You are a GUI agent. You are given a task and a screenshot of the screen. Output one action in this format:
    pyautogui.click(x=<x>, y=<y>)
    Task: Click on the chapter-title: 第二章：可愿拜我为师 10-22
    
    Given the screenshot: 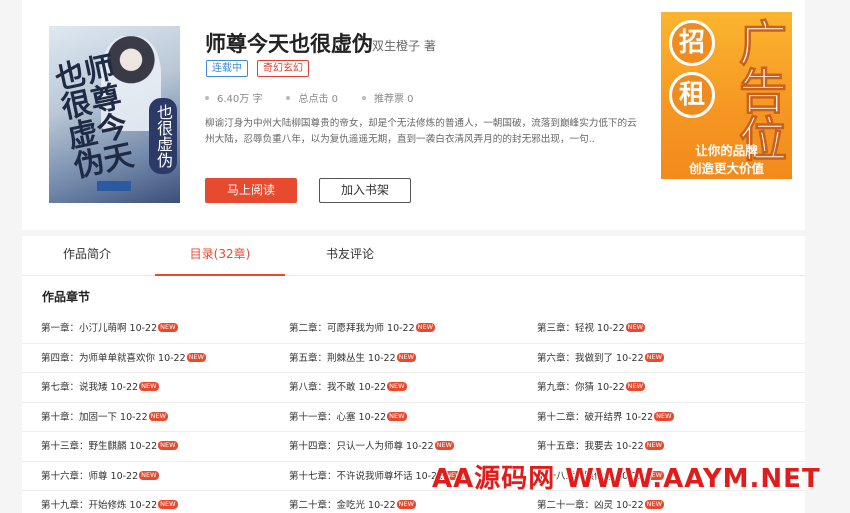 What is the action you would take?
    pyautogui.click(x=352, y=328)
    